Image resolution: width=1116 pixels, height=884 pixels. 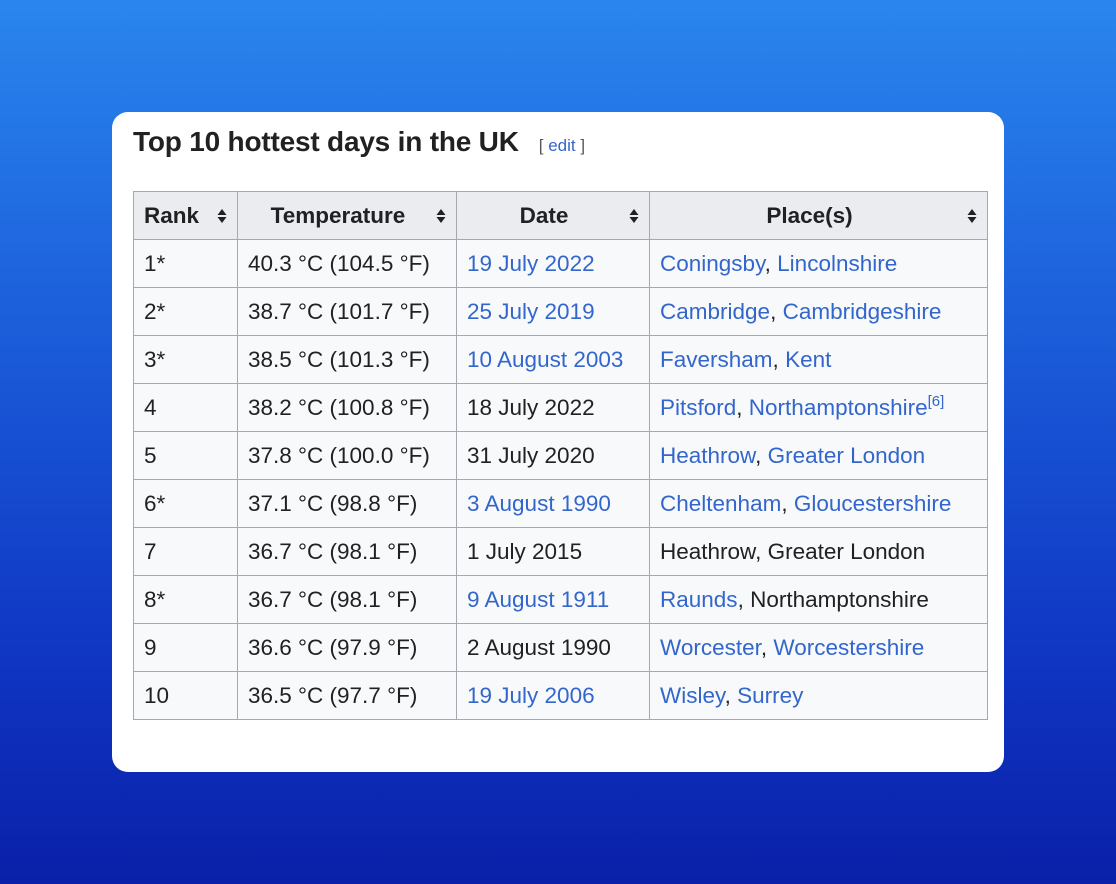 What do you see at coordinates (873, 503) in the screenshot?
I see `county-link: Gloucestershire` at bounding box center [873, 503].